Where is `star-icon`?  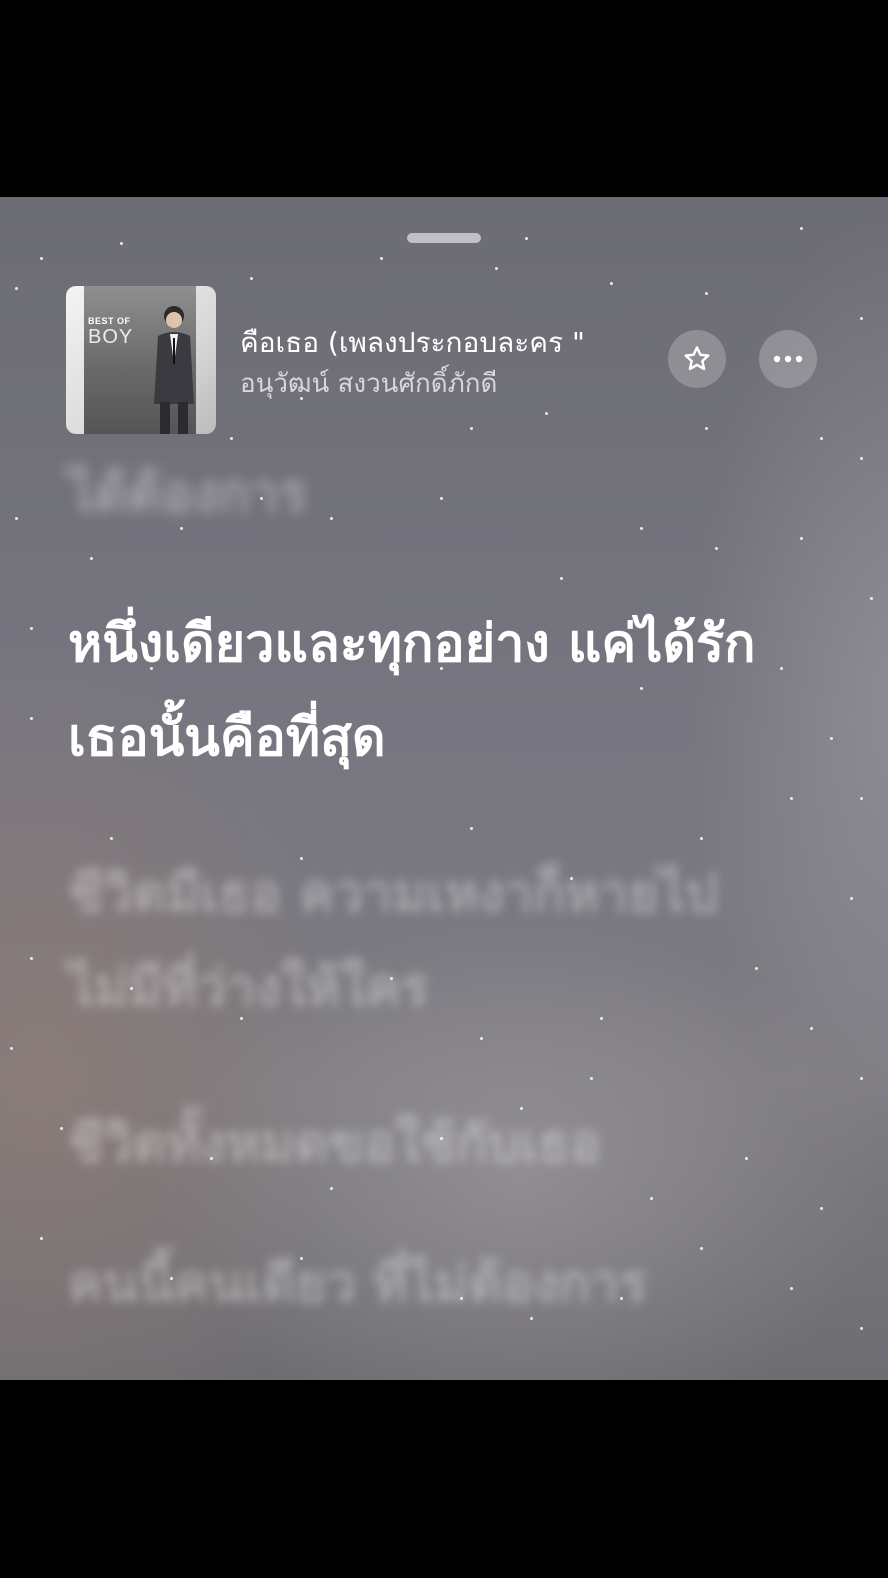 star-icon is located at coordinates (697, 358).